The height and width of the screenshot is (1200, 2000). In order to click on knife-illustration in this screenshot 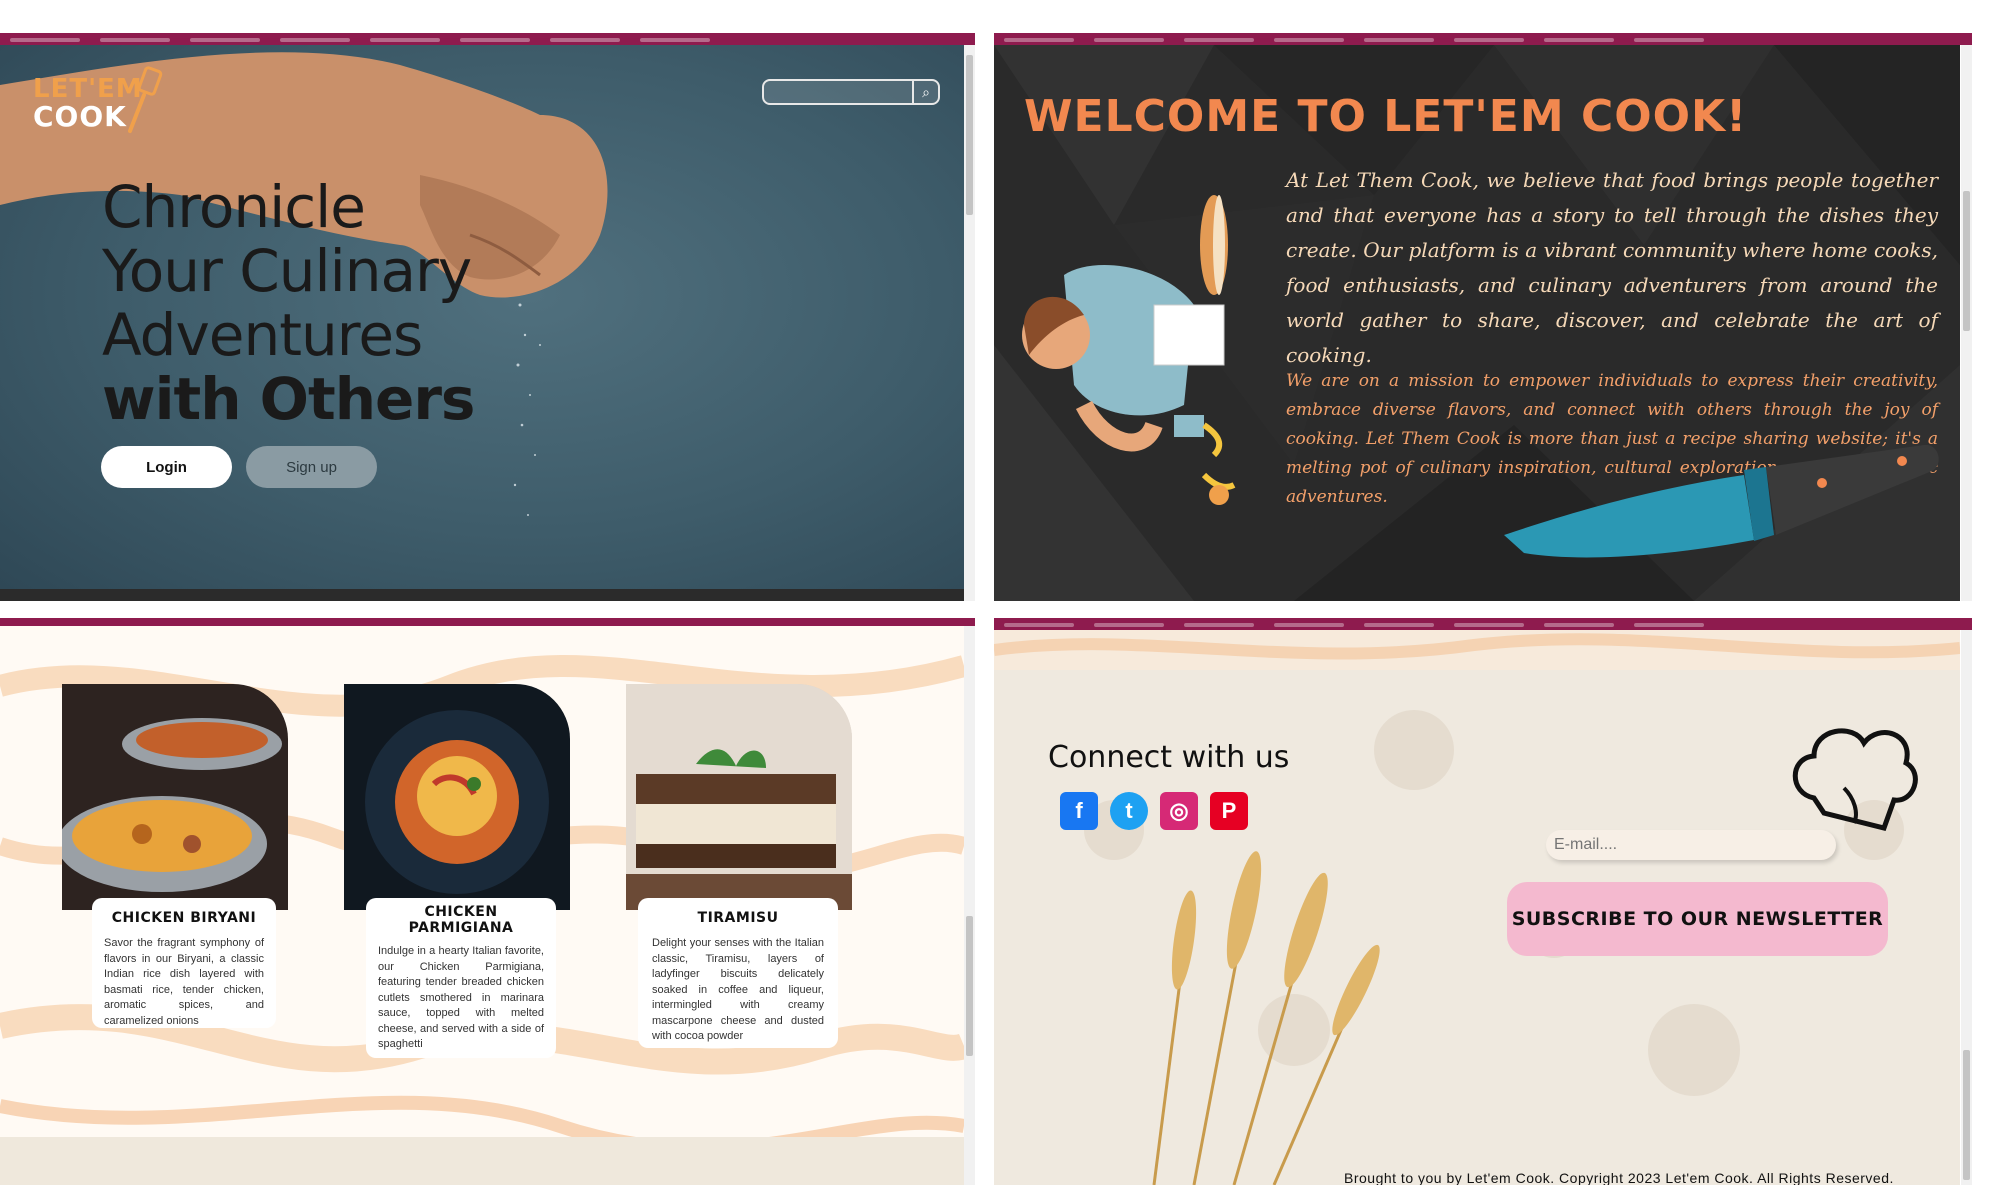, I will do `click(1721, 501)`.